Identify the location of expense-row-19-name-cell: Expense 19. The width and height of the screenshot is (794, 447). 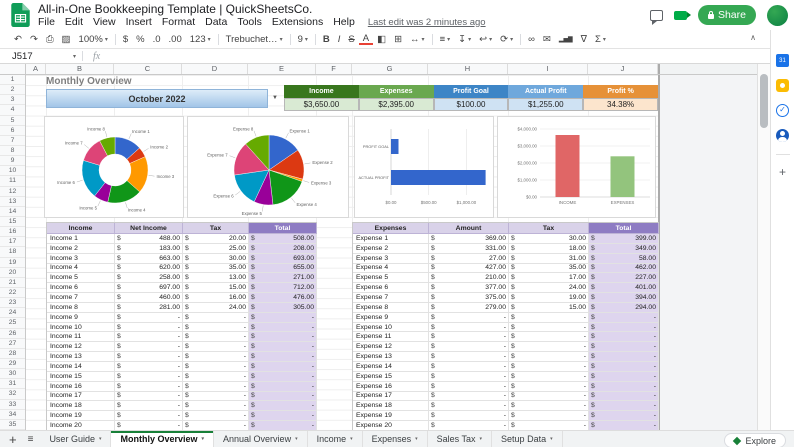
(391, 416).